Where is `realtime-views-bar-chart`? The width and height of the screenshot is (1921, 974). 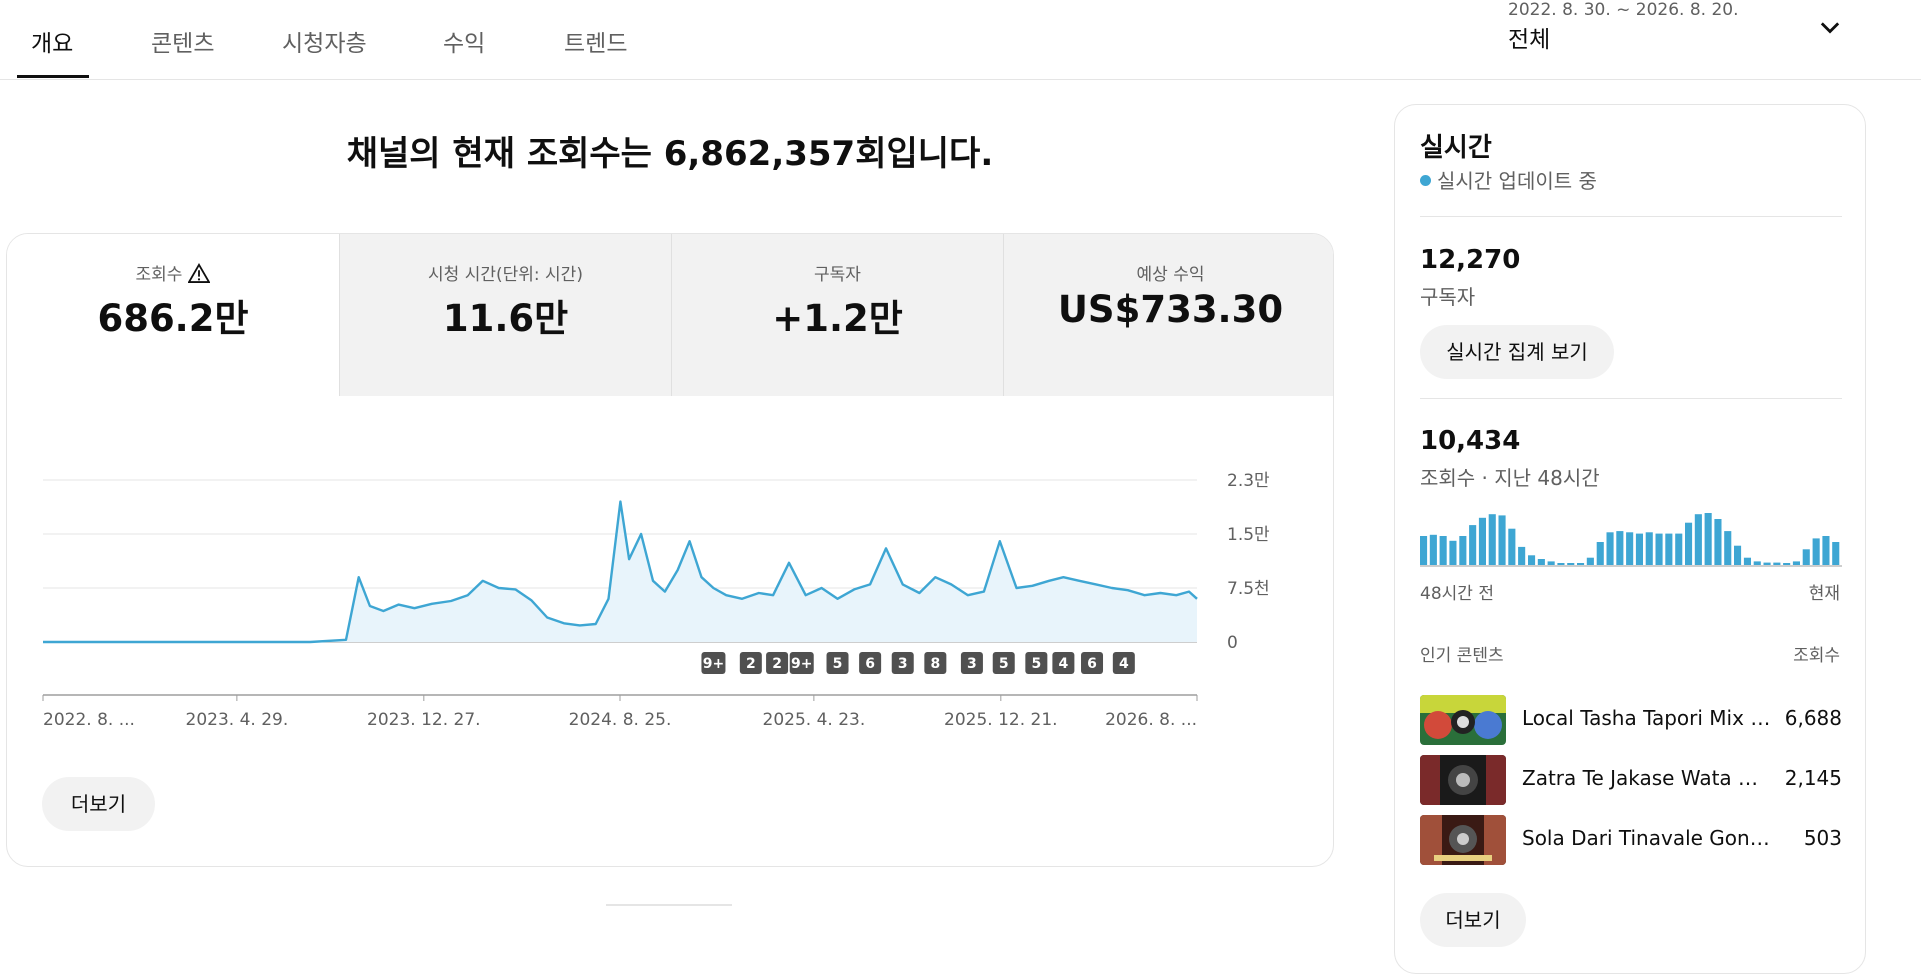 realtime-views-bar-chart is located at coordinates (1631, 540).